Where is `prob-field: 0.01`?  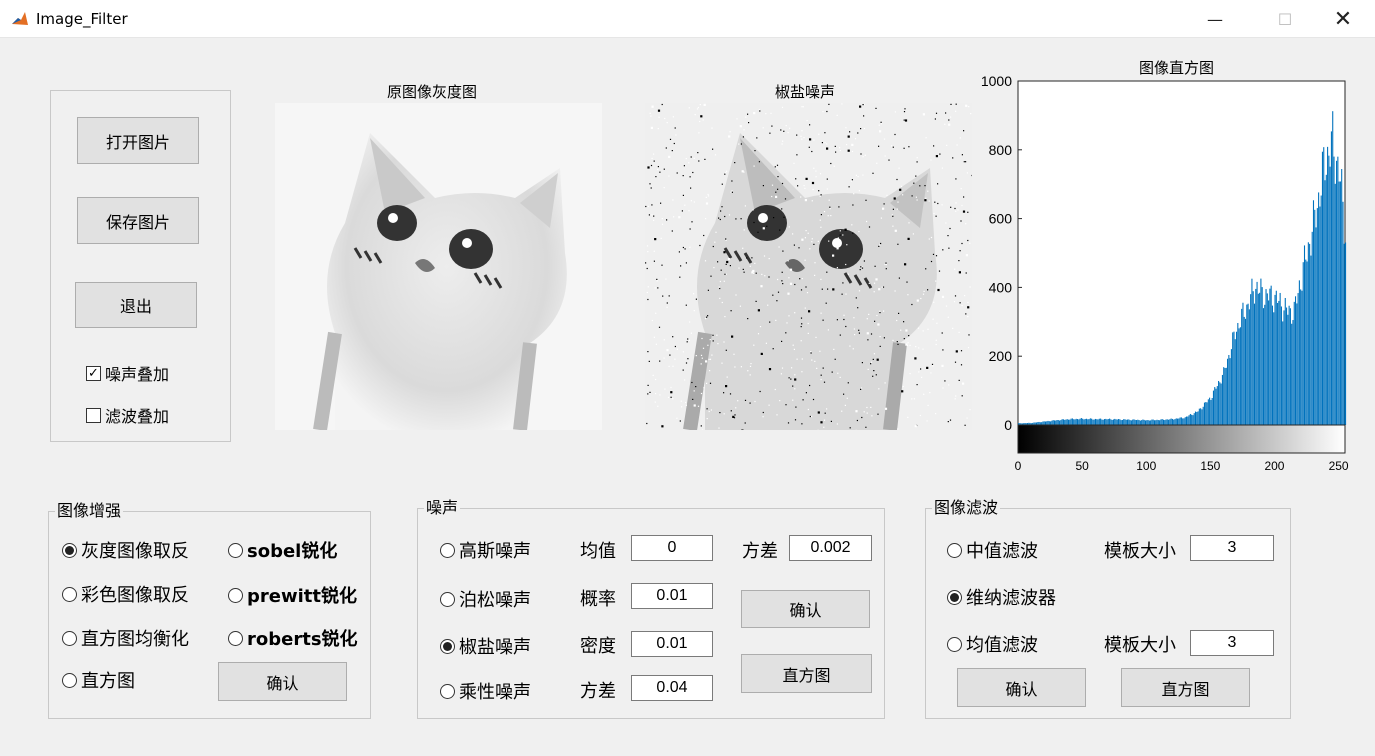 prob-field: 0.01 is located at coordinates (672, 596).